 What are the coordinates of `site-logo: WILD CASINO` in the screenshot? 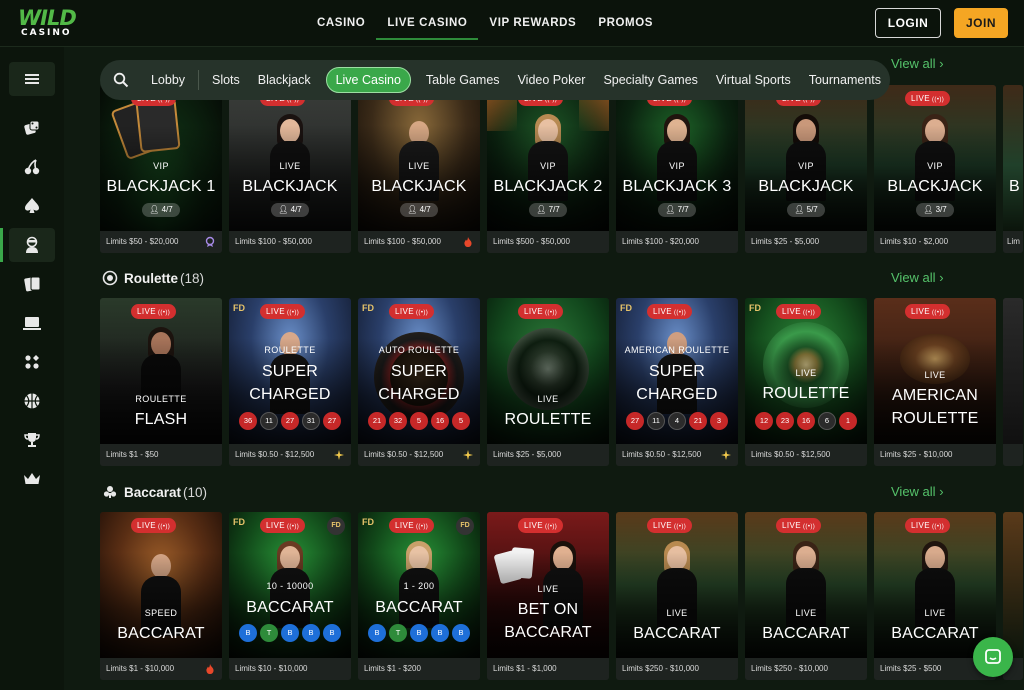 It's located at (48, 23).